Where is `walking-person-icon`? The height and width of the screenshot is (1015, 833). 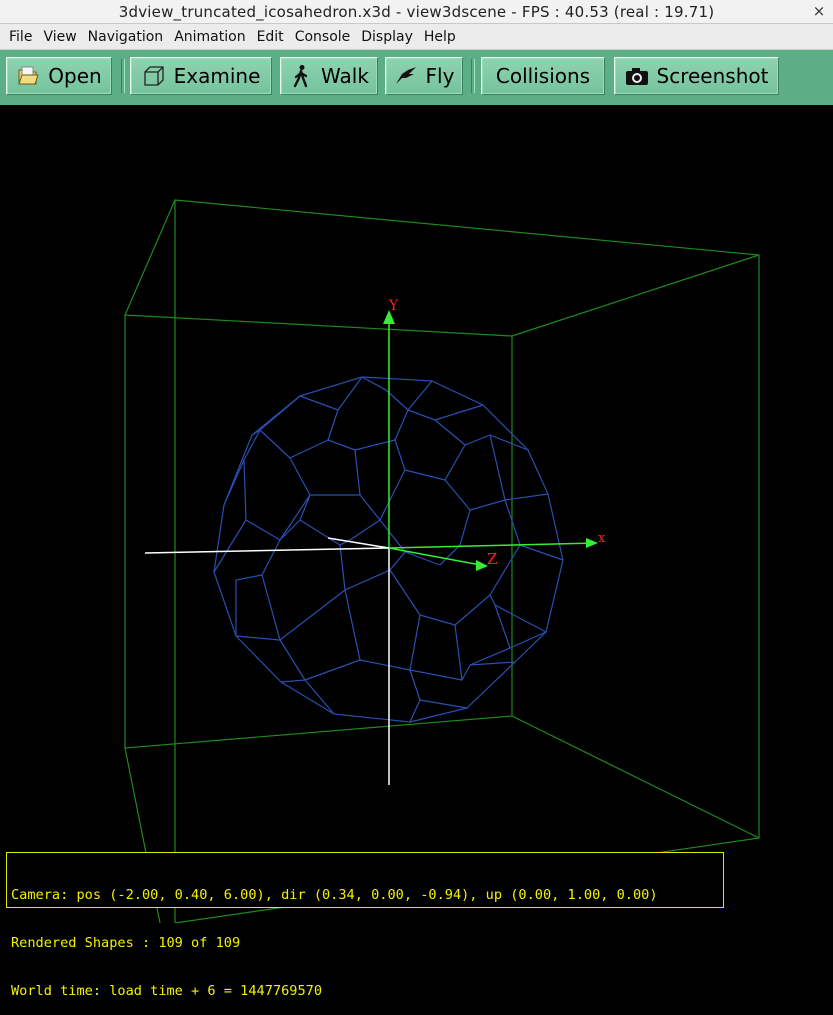
walking-person-icon is located at coordinates (301, 76).